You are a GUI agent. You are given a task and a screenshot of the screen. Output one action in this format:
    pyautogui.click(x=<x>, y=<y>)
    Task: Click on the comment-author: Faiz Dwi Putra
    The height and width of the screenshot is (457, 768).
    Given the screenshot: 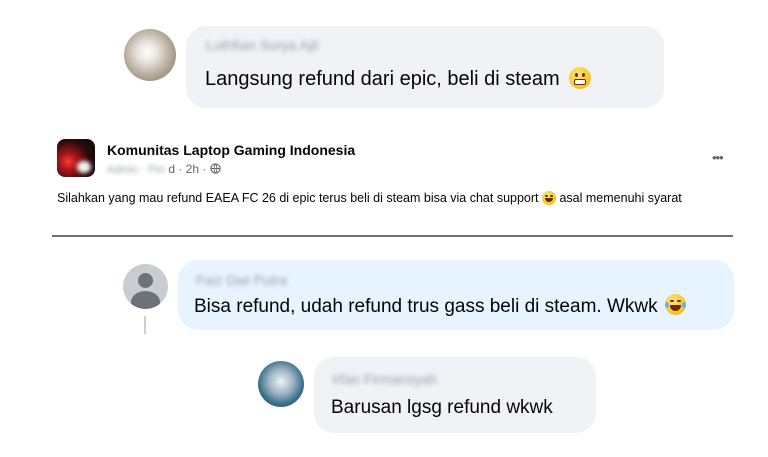 What is the action you would take?
    pyautogui.click(x=241, y=280)
    